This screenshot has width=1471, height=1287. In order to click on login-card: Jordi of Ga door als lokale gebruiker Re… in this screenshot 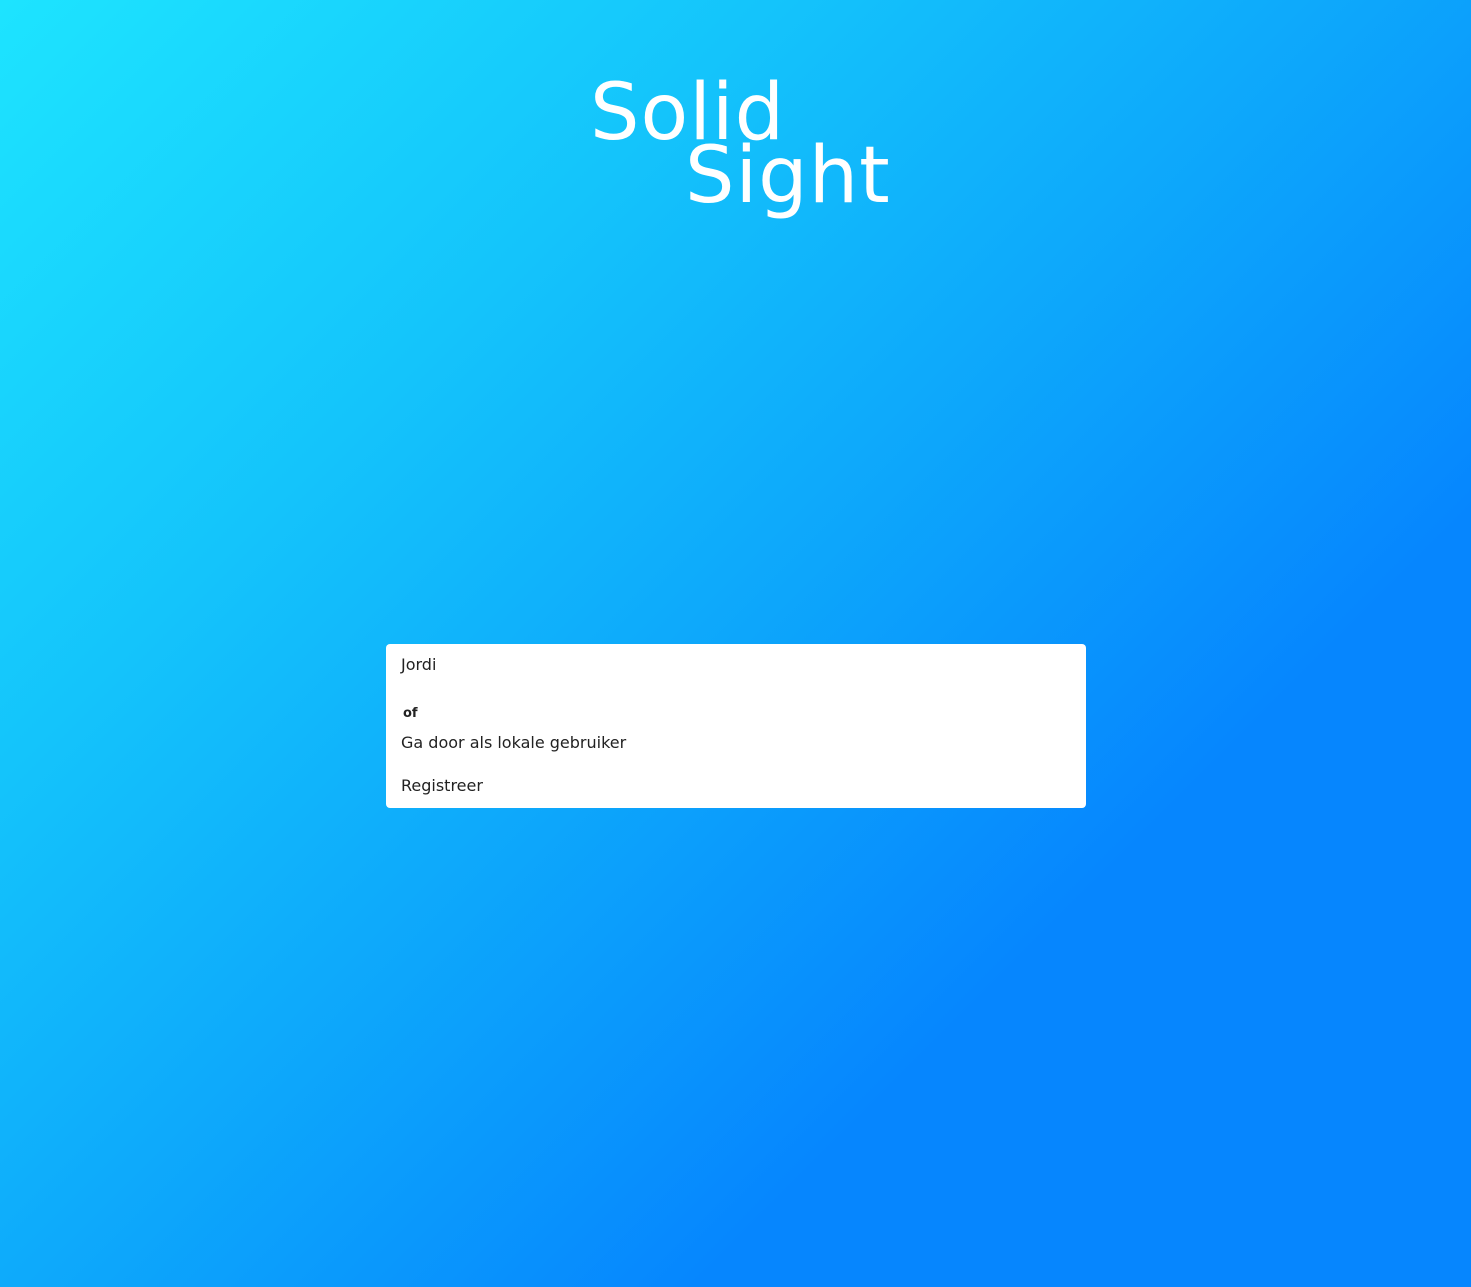, I will do `click(736, 726)`.